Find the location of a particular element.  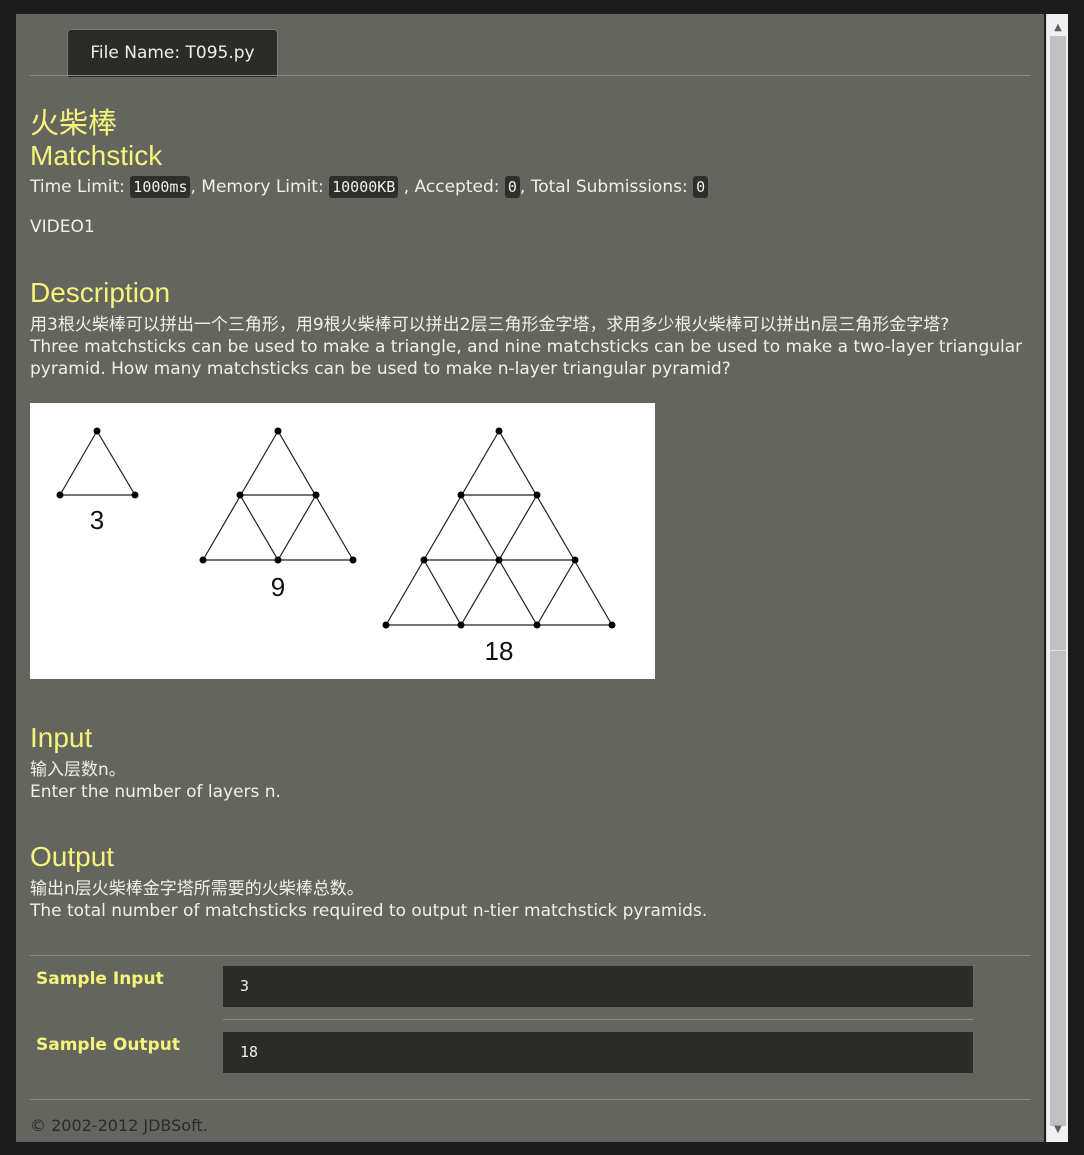

sample-input-box: 3 is located at coordinates (598, 986).